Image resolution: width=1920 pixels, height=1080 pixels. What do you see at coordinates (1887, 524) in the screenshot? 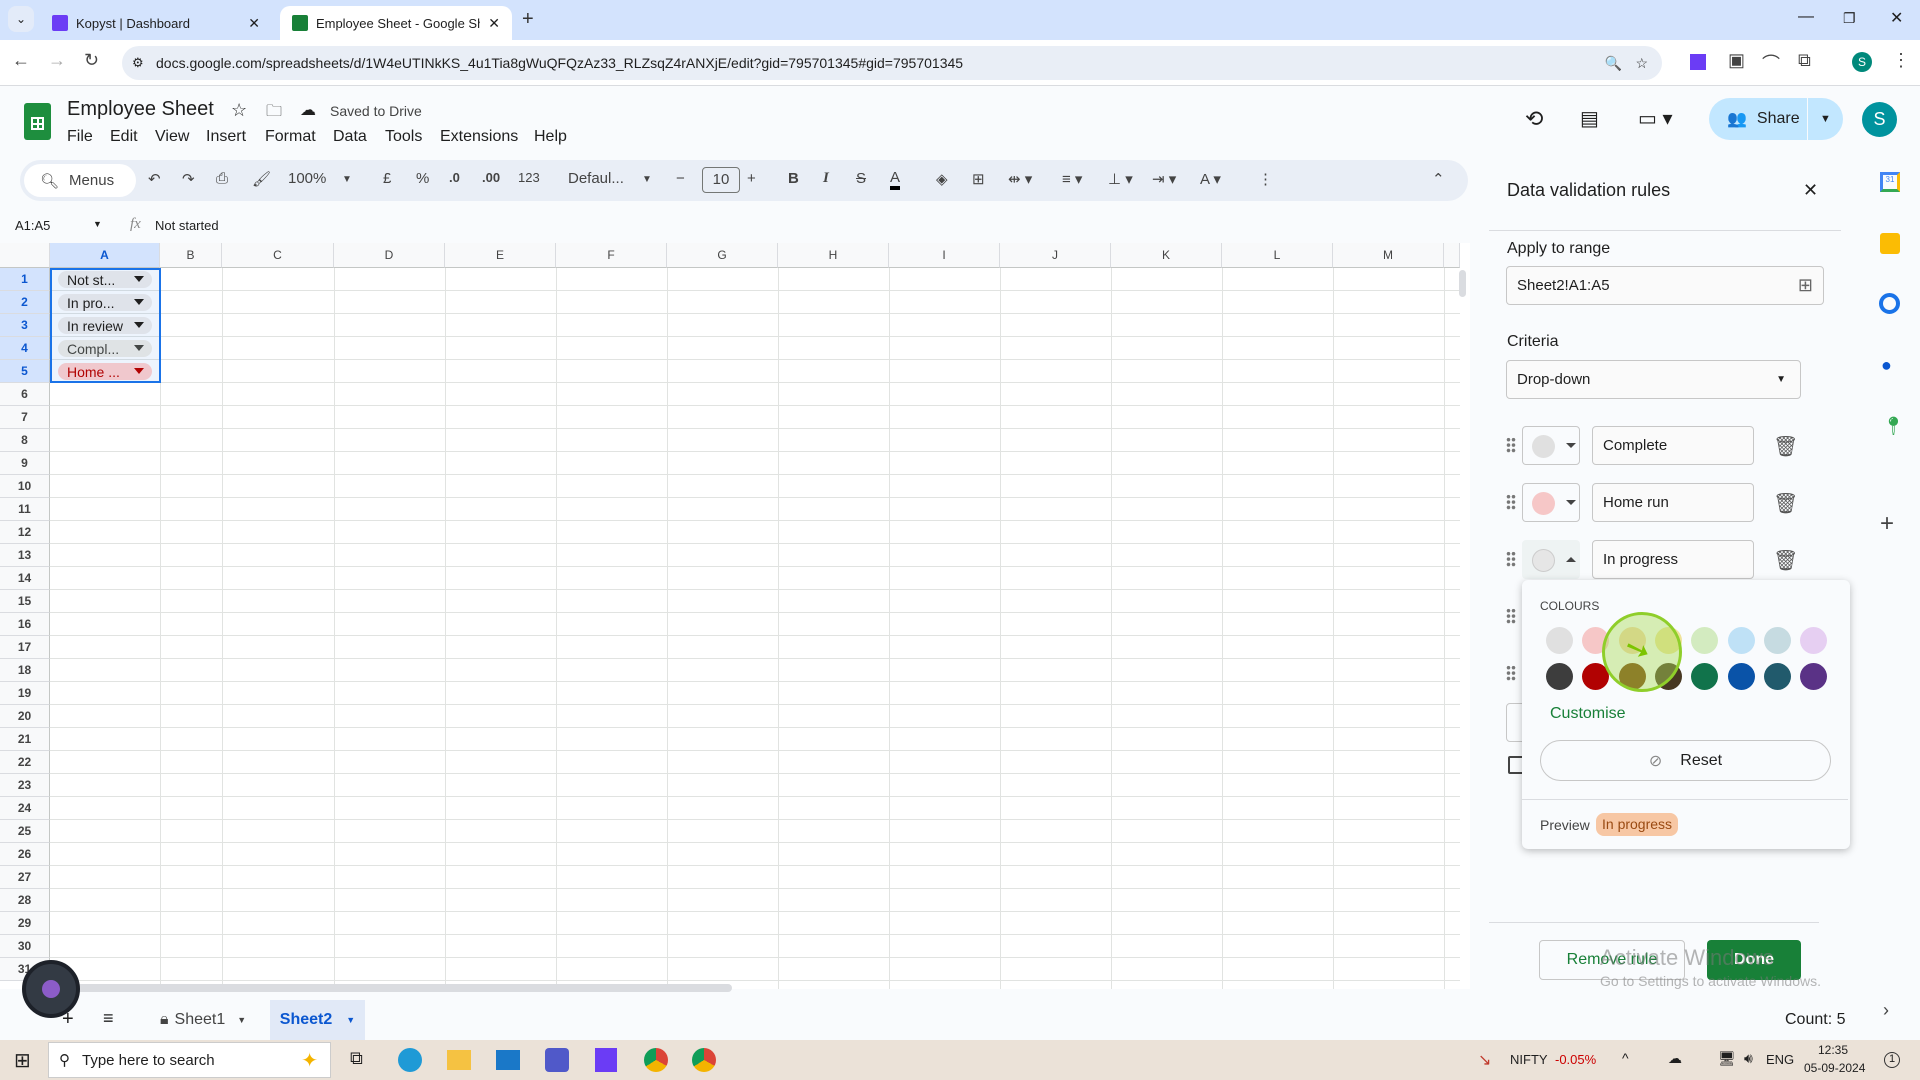
I see `get-addons-icon: +` at bounding box center [1887, 524].